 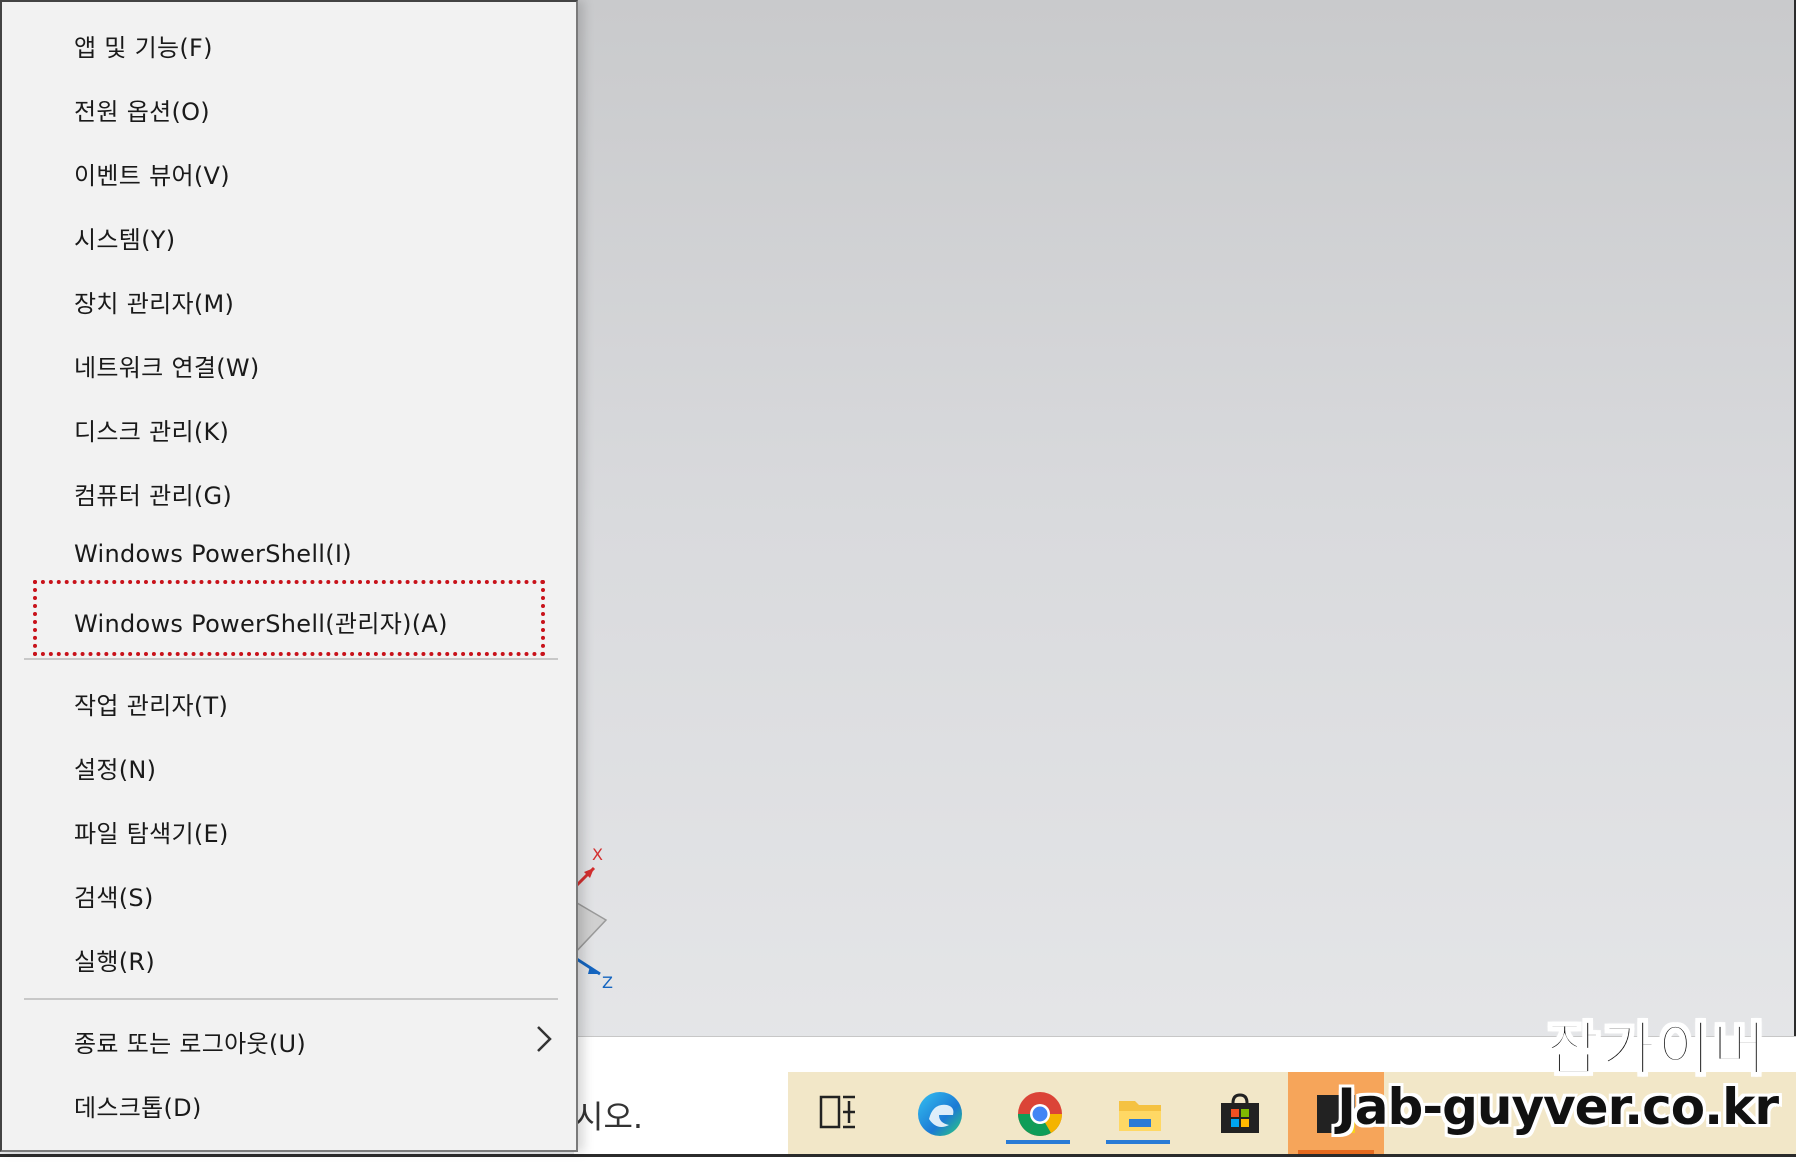 I want to click on watermark-url-text: Jab-guyver.co.kr, so click(x=1558, y=1107).